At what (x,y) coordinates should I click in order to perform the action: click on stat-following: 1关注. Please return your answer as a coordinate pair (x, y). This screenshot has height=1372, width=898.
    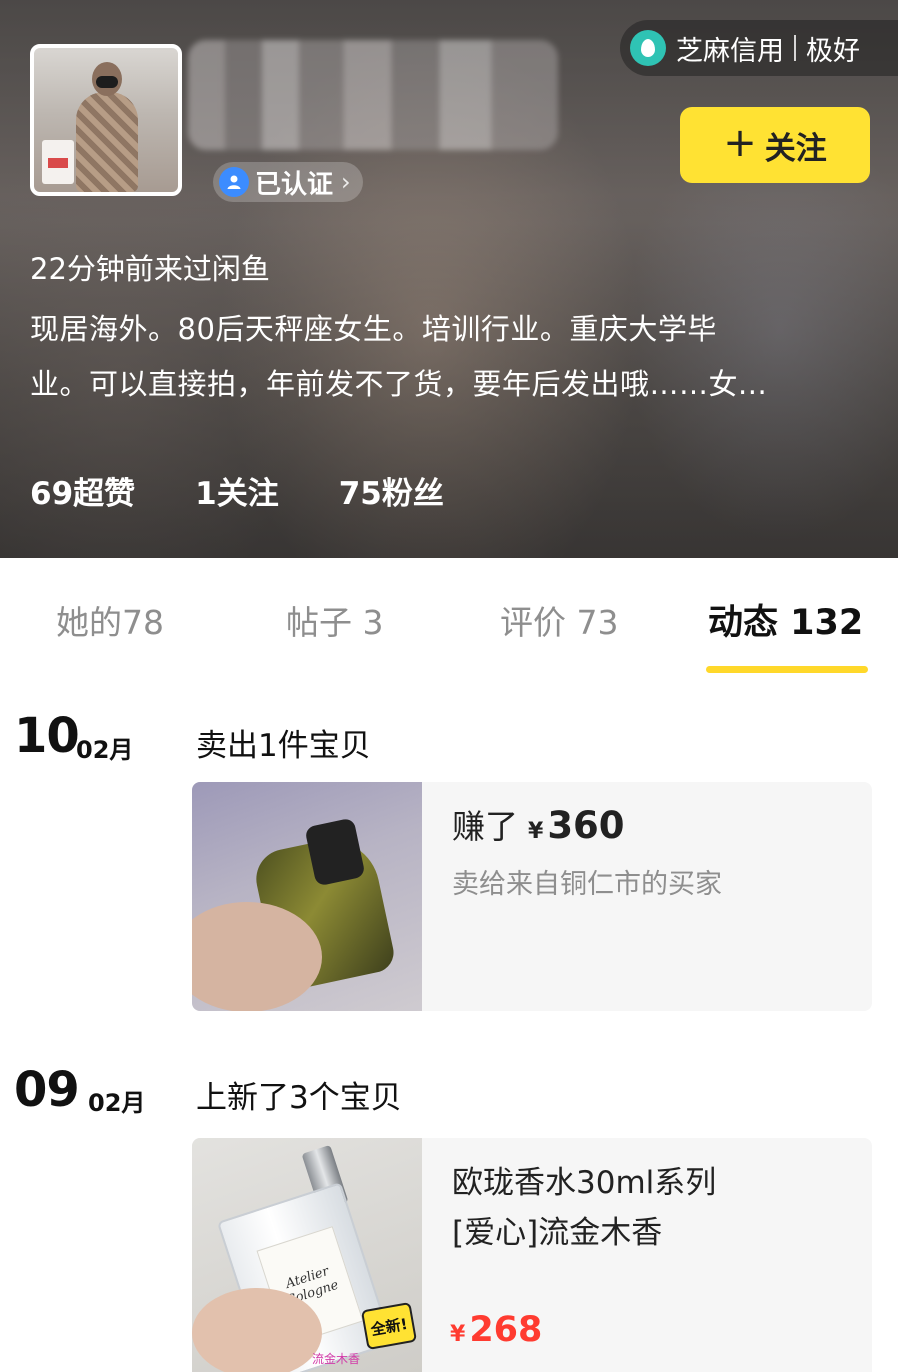
    Looking at the image, I should click on (237, 490).